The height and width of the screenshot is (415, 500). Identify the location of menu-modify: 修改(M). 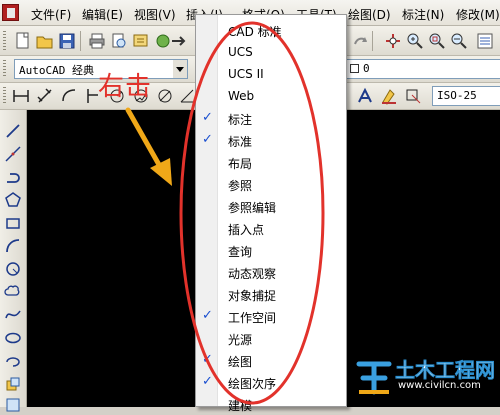
(478, 14).